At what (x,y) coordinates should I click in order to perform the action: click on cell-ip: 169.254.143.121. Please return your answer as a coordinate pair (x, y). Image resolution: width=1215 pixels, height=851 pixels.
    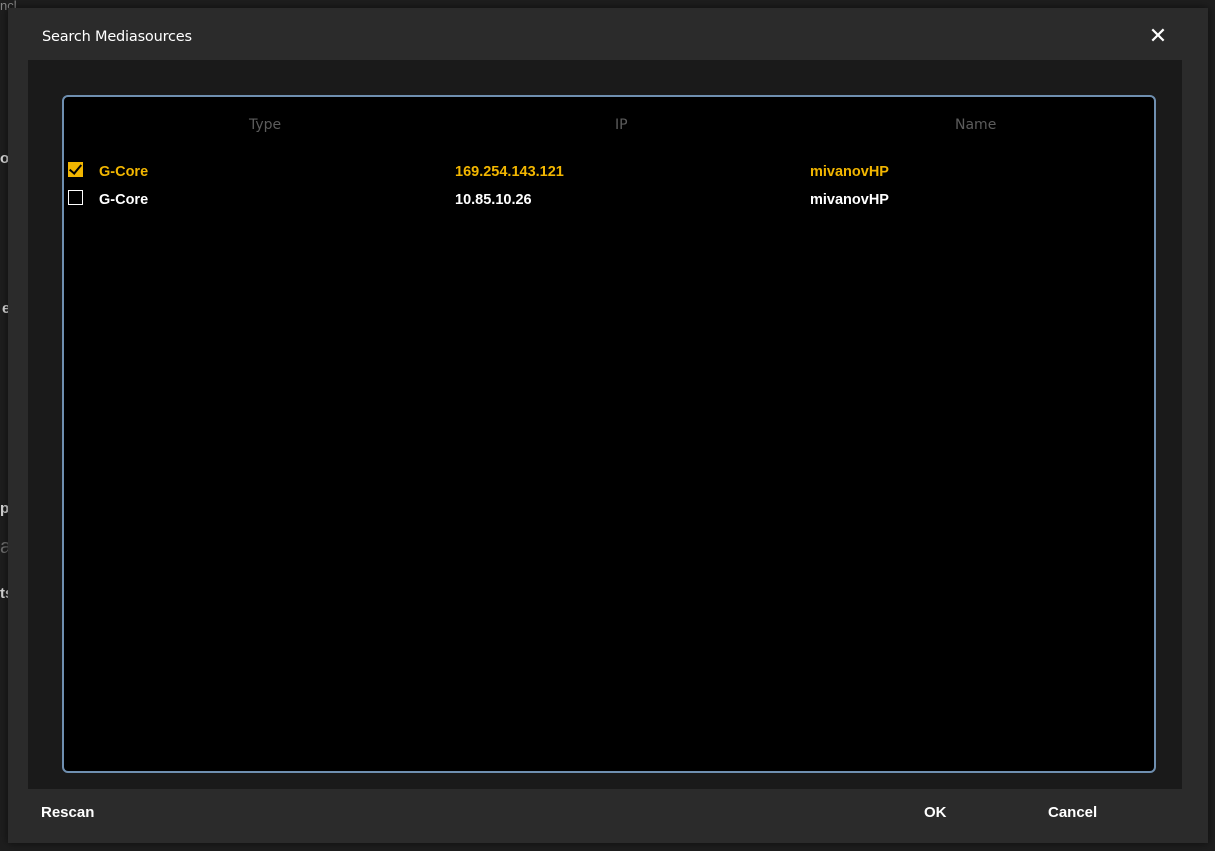
    Looking at the image, I should click on (509, 172).